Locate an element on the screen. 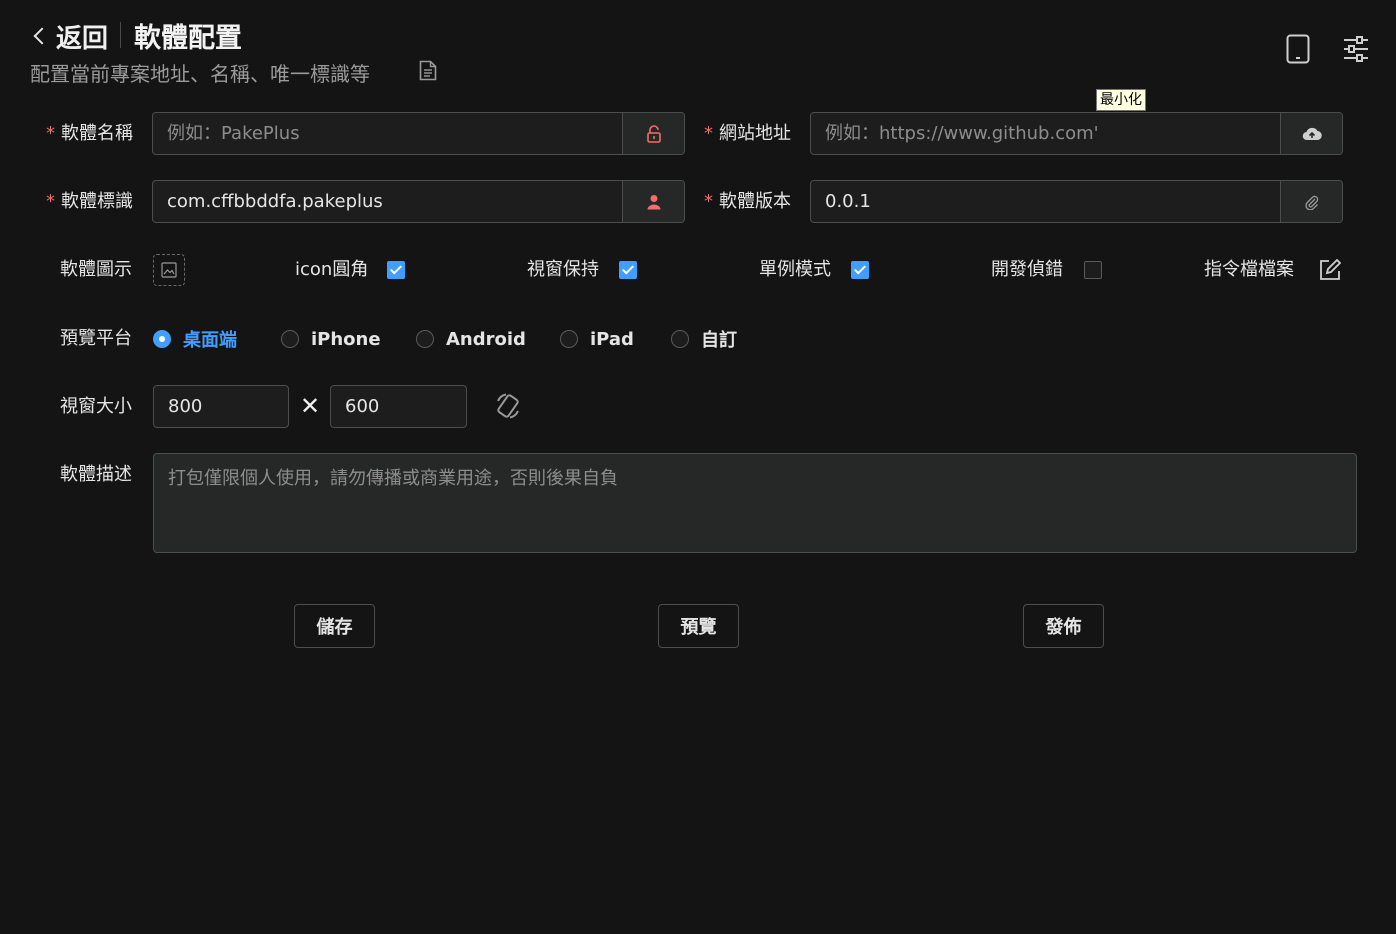  icon-upload is located at coordinates (169, 270).